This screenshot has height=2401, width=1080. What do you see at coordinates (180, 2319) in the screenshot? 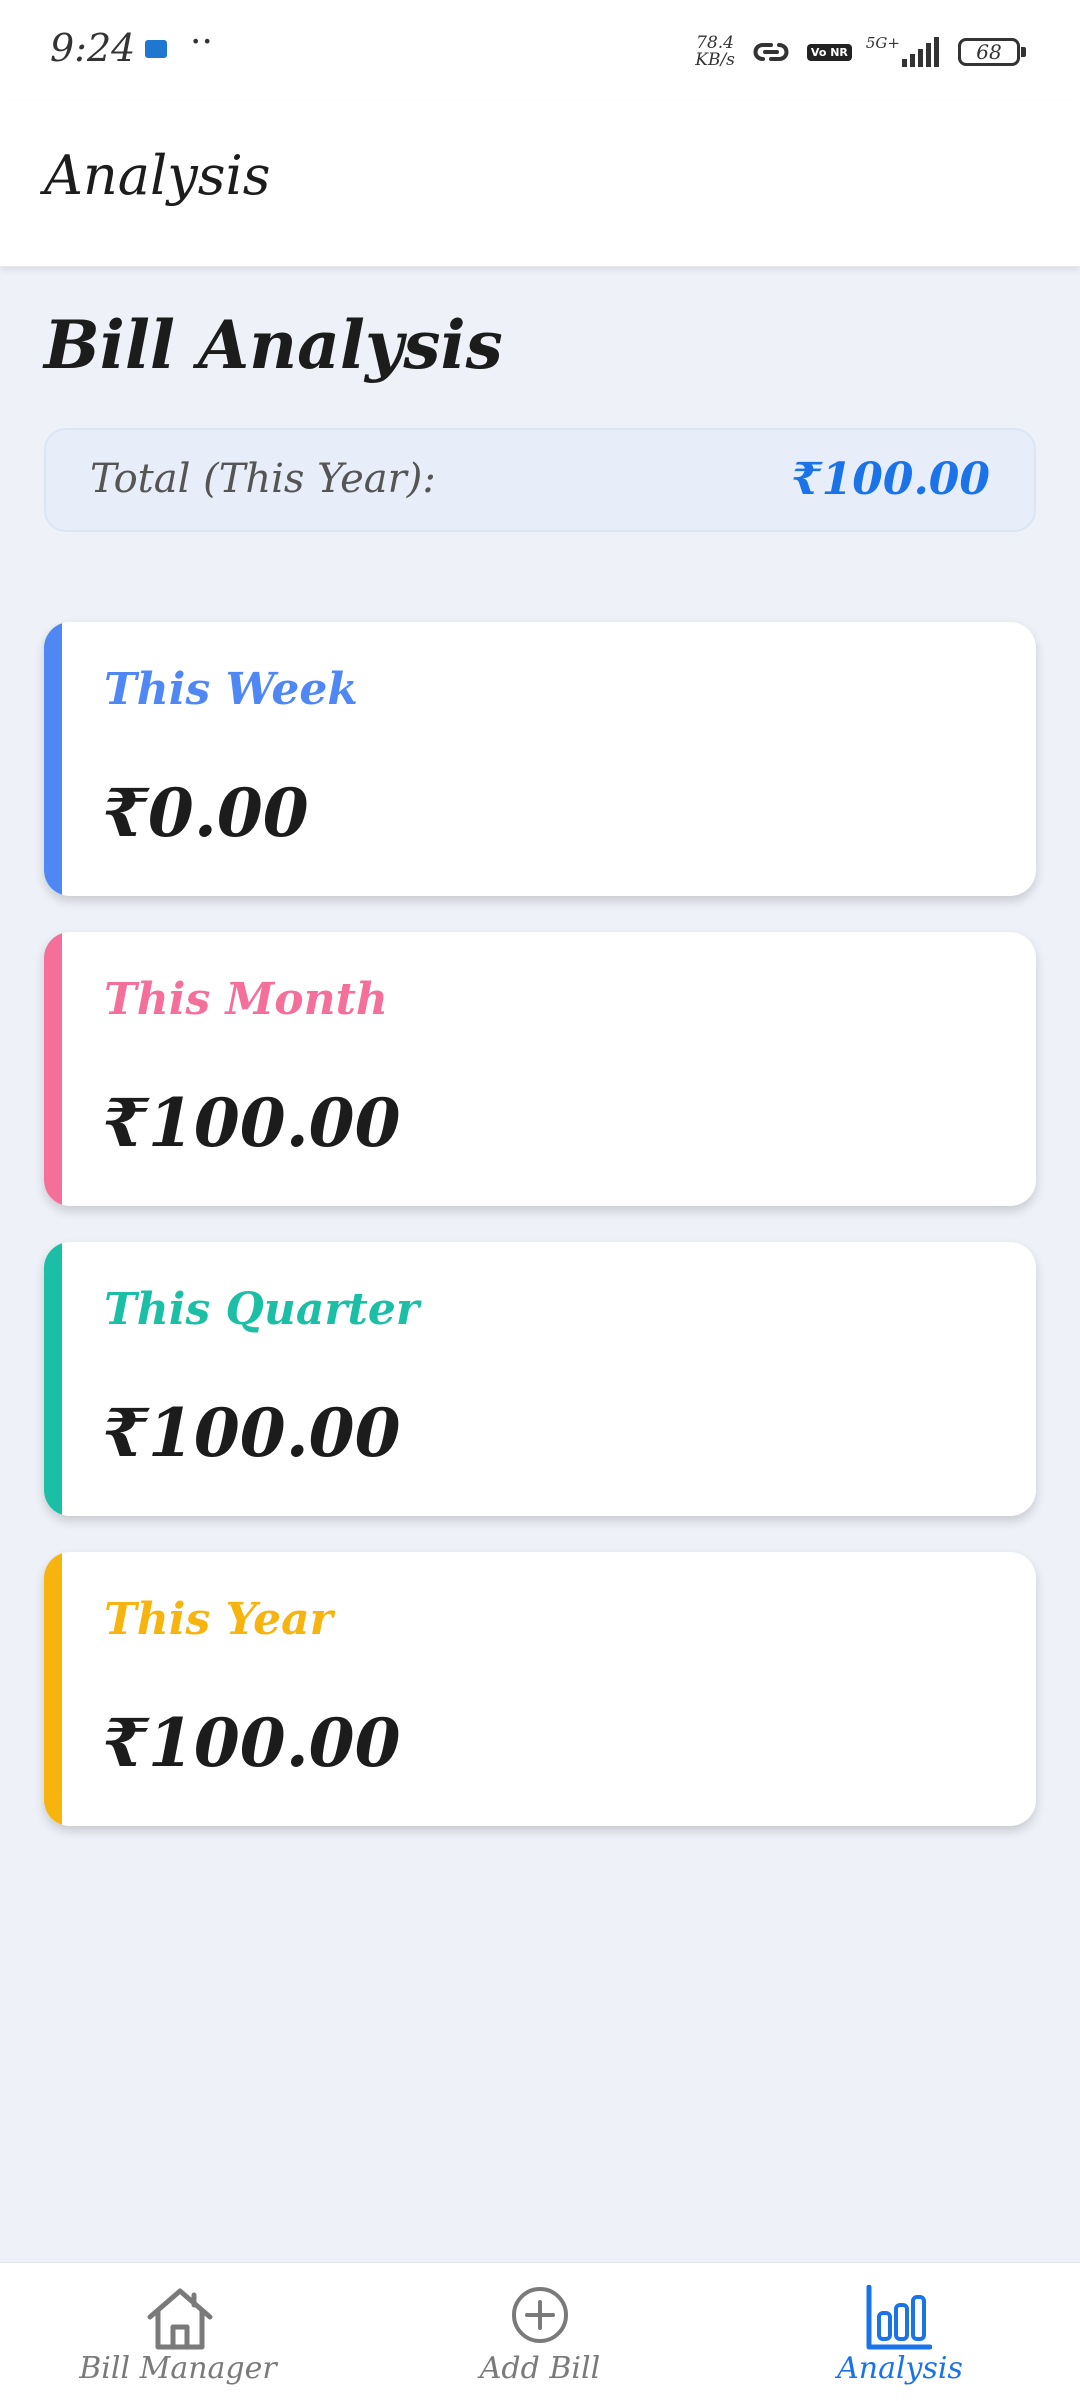
I see `home-icon` at bounding box center [180, 2319].